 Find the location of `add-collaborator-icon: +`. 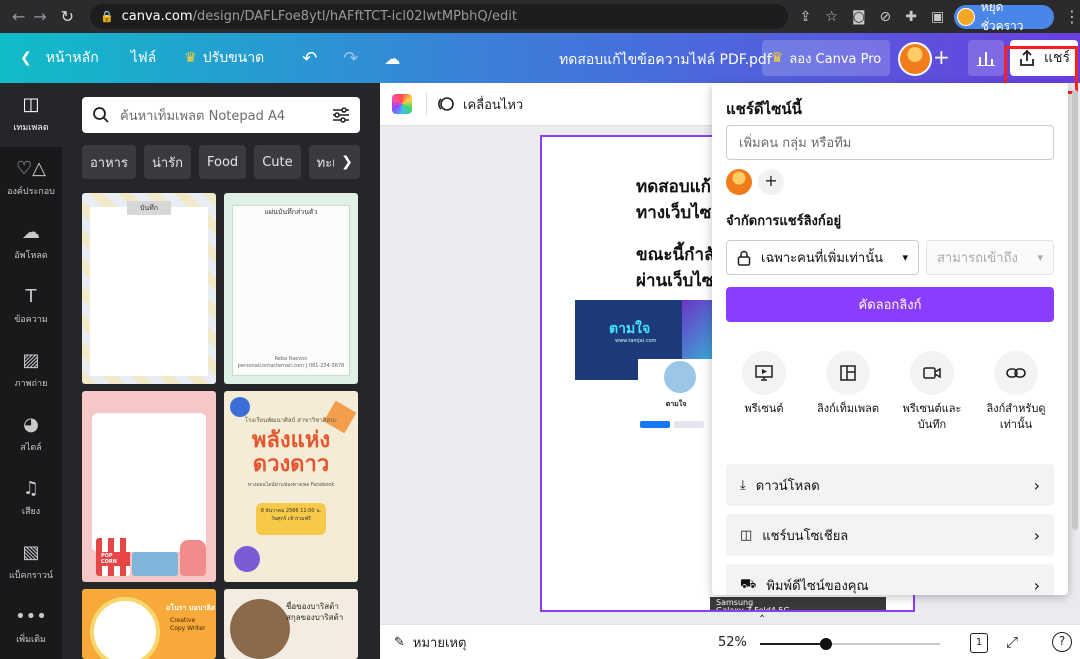

add-collaborator-icon: + is located at coordinates (941, 57).